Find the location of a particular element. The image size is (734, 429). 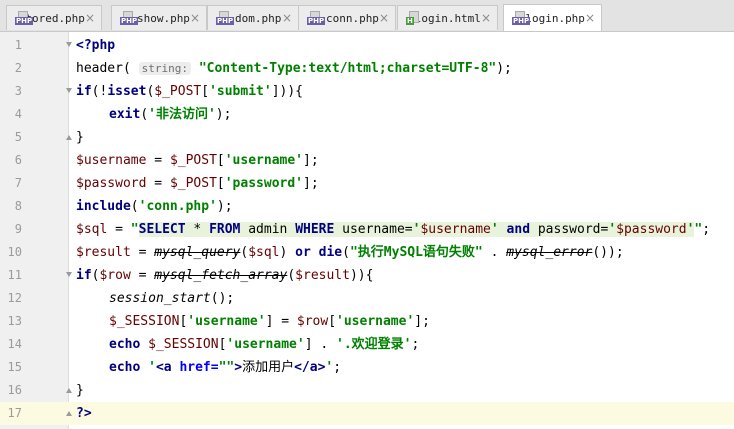

code-token: ' is located at coordinates (494, 229).